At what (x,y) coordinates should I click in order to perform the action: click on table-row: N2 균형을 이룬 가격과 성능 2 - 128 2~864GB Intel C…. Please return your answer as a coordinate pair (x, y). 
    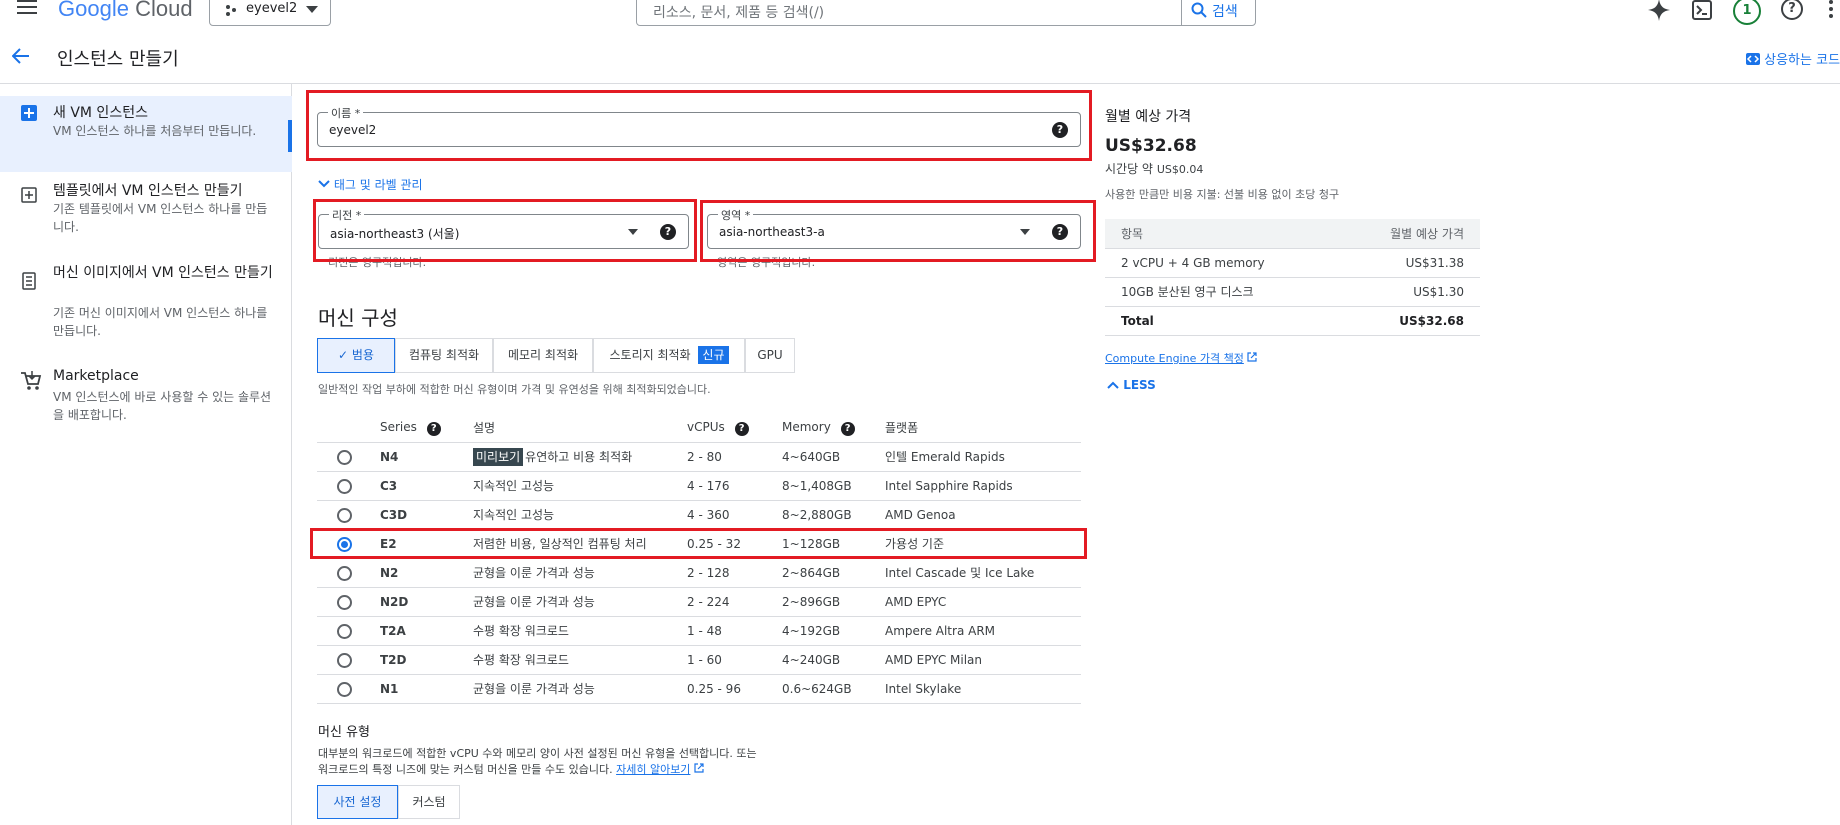
    Looking at the image, I should click on (699, 573).